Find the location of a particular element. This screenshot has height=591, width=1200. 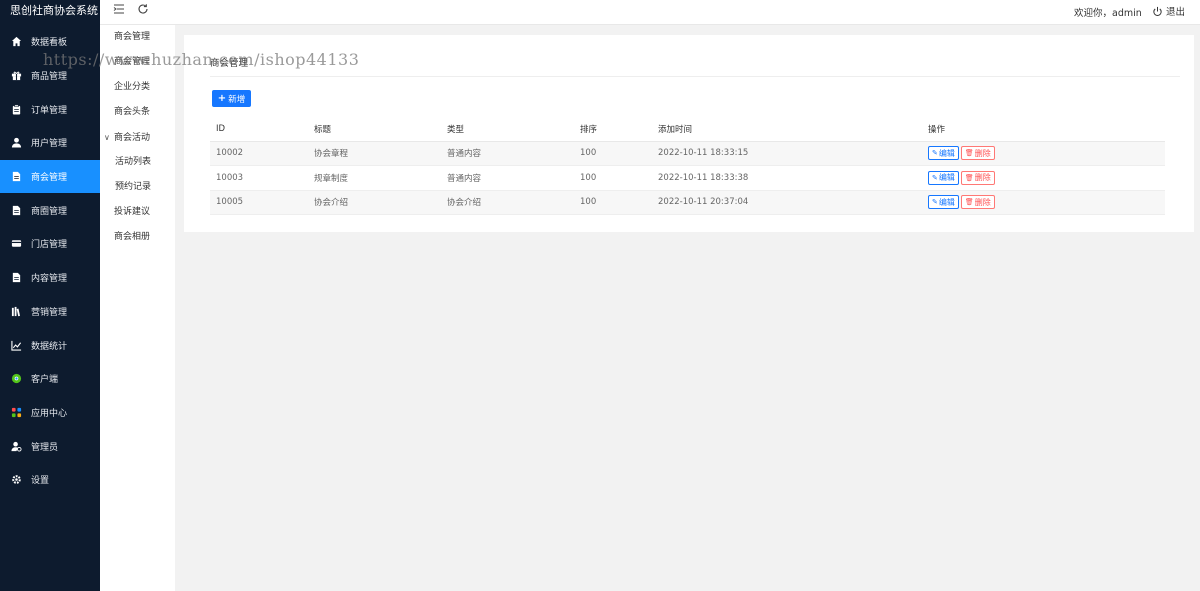

submenu-item: 商会头条 is located at coordinates (137, 112).